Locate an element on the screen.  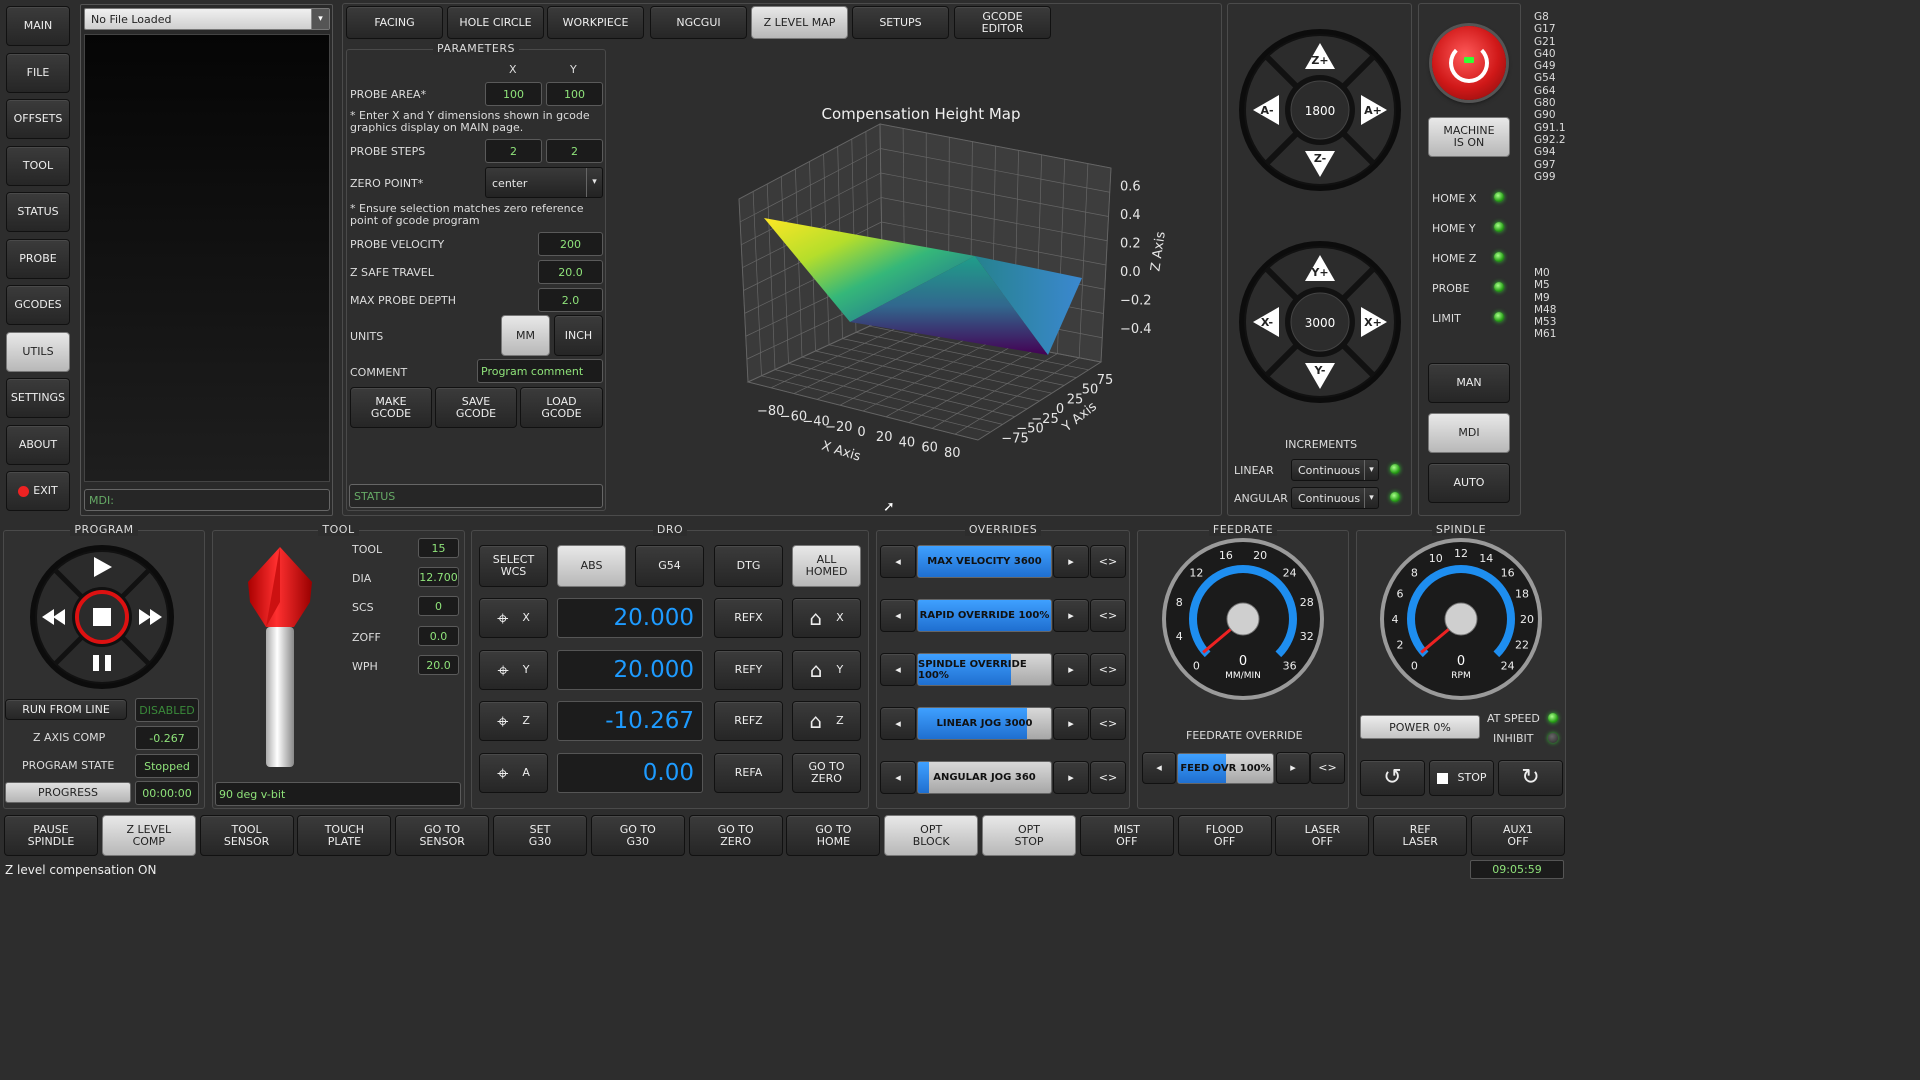
za-jog-pad: 1800 Z+ Z- A- A+ is located at coordinates (1320, 110).